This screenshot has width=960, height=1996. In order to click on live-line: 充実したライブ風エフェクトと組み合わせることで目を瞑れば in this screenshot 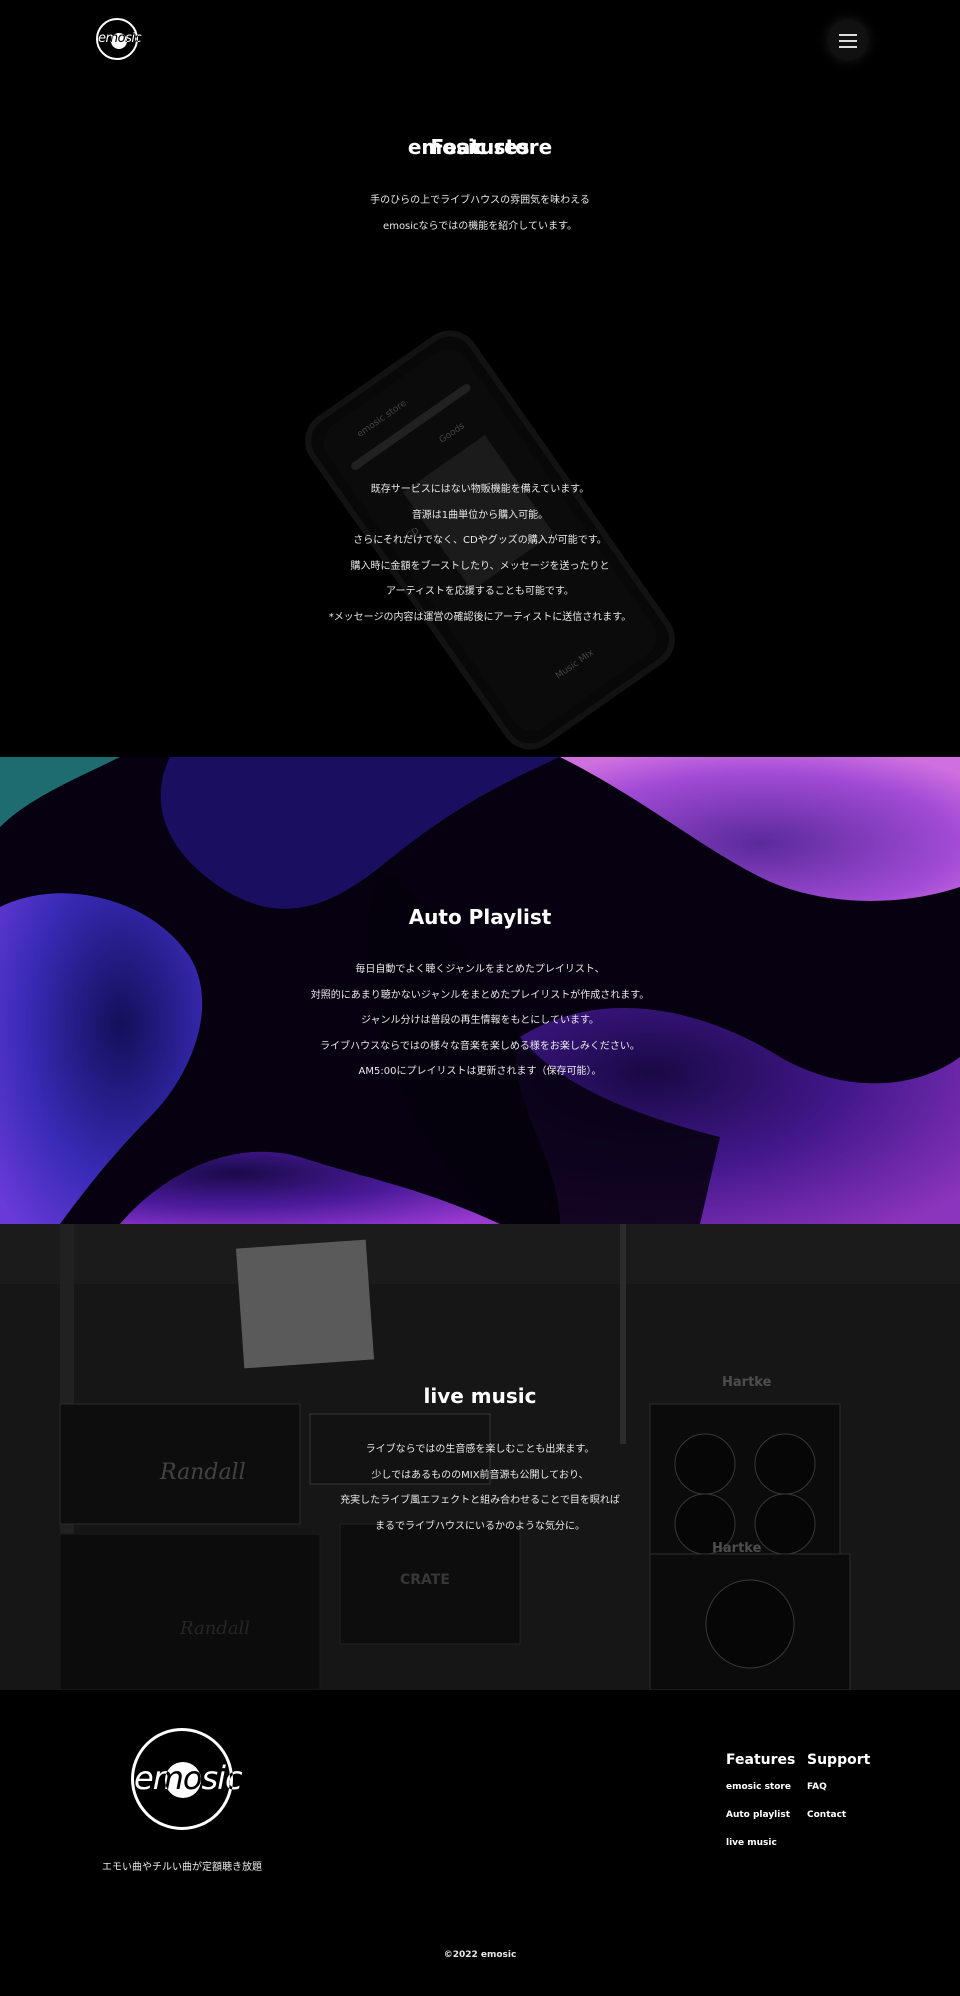, I will do `click(480, 1501)`.